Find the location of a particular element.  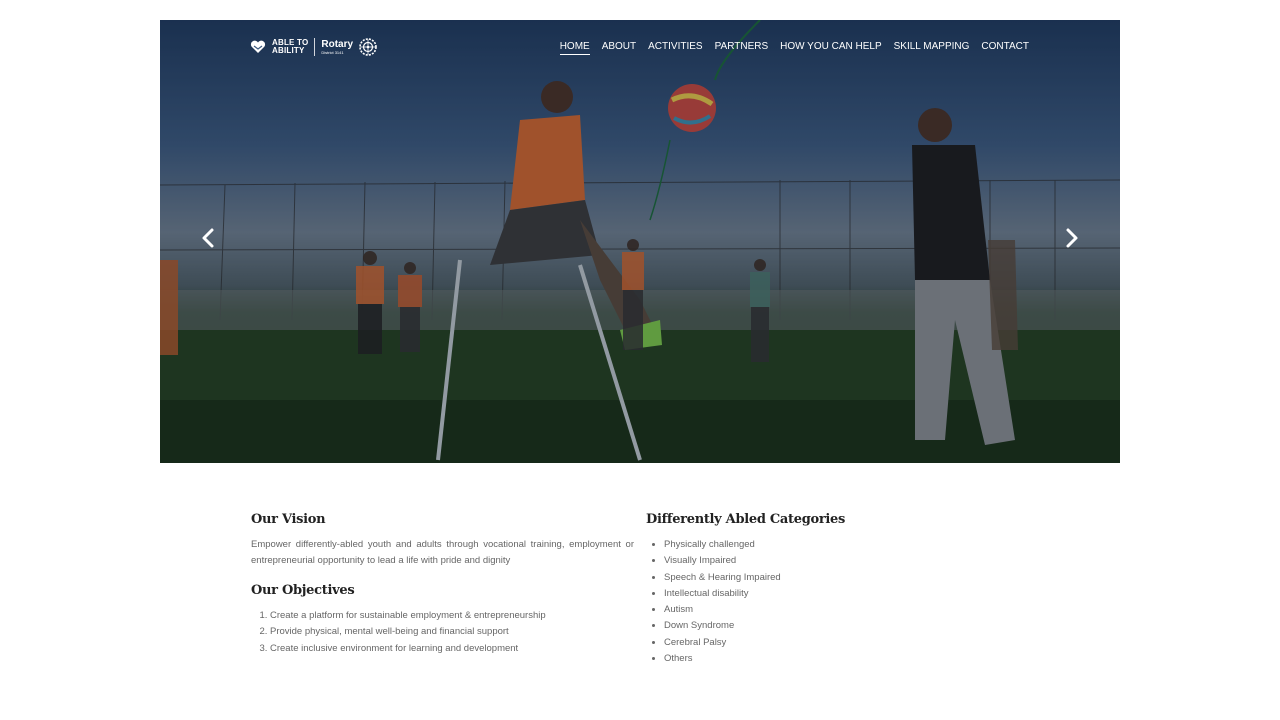

nav-how-you-can-help: HOW YOU CAN HELP is located at coordinates (831, 48).